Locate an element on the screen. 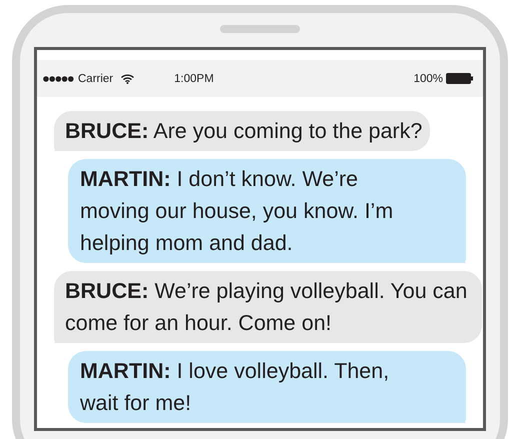  clock-time: 1:00PM is located at coordinates (194, 78).